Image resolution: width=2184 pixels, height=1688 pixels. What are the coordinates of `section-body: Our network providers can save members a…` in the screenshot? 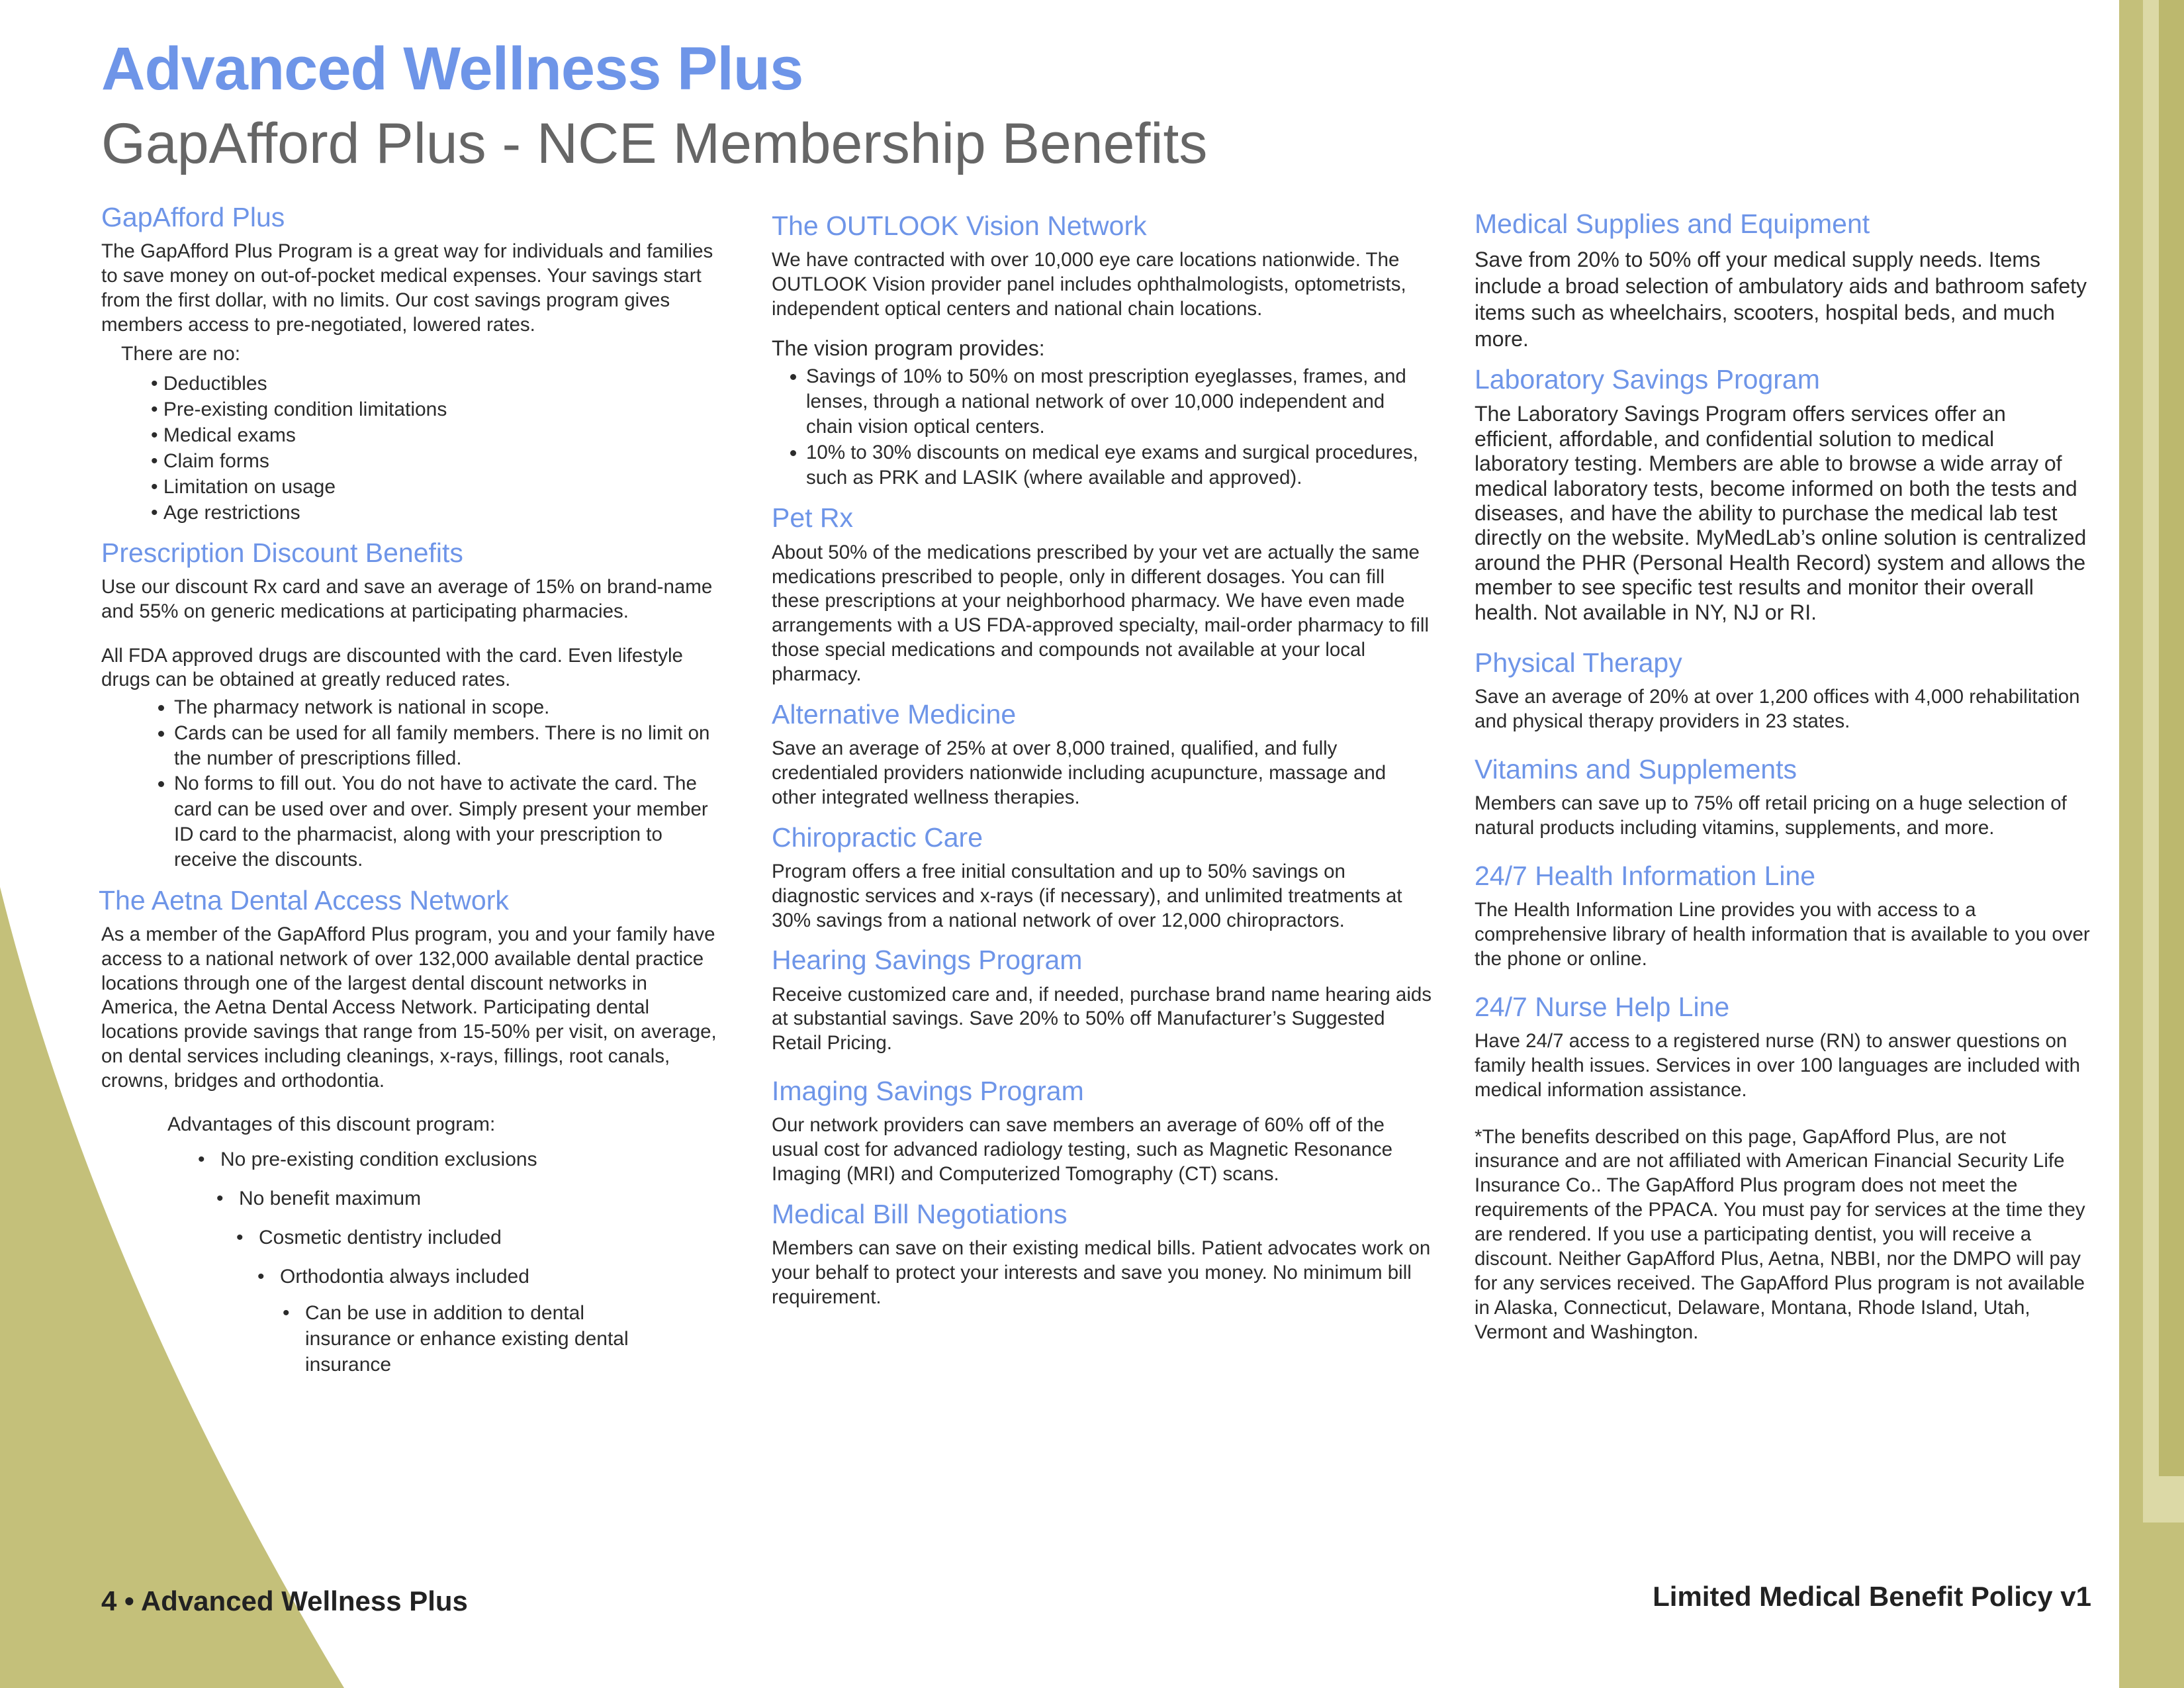 It's located at (1082, 1150).